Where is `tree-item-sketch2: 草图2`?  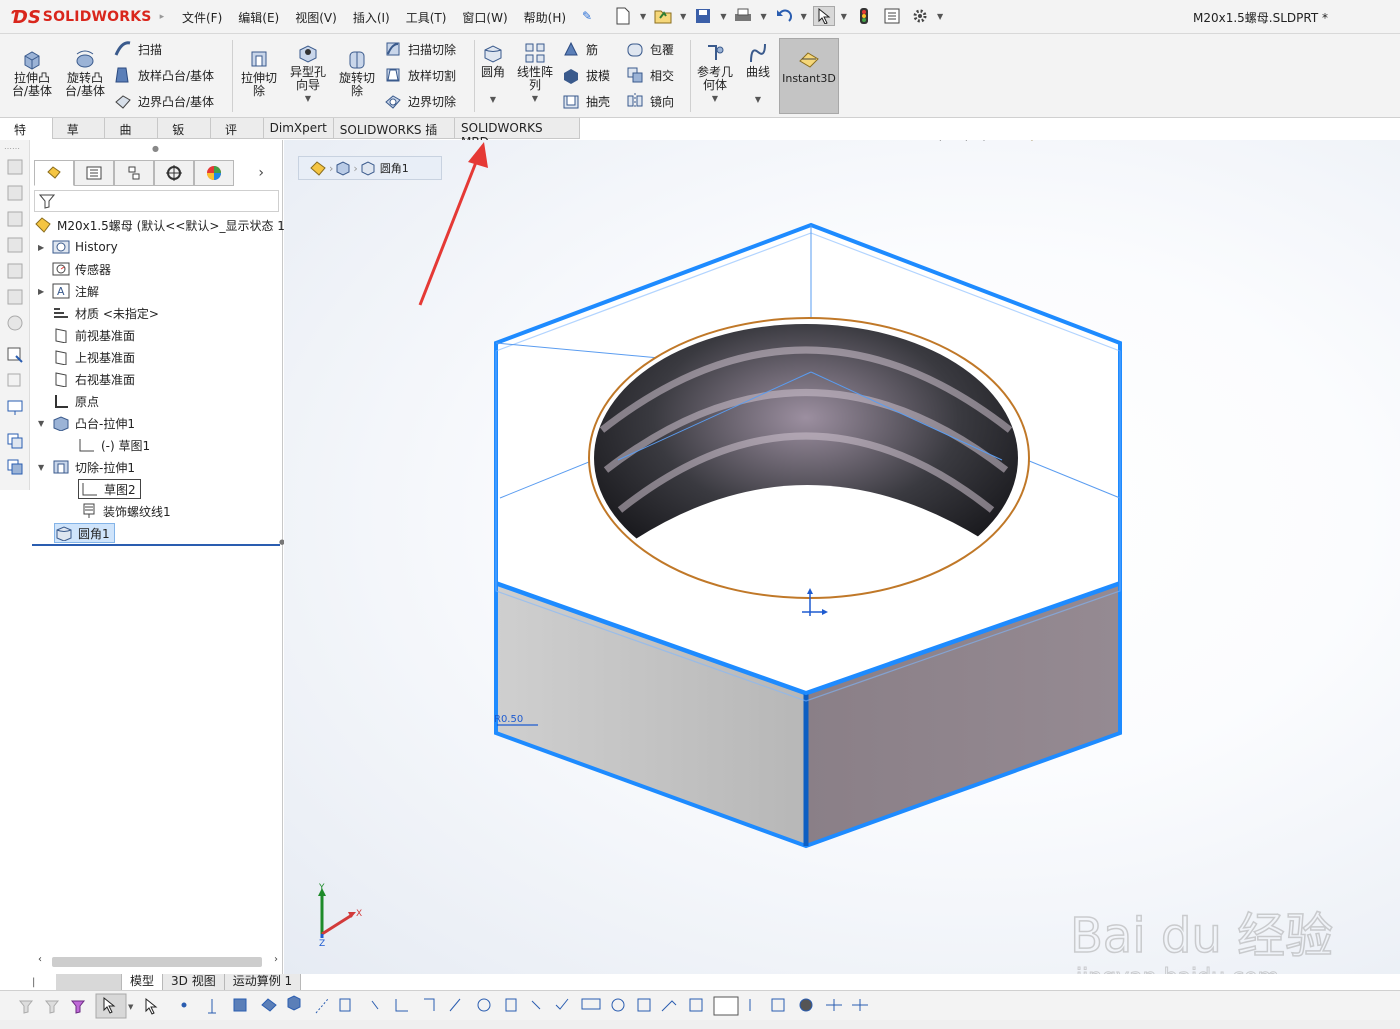
tree-item-sketch2: 草图2 is located at coordinates (109, 489).